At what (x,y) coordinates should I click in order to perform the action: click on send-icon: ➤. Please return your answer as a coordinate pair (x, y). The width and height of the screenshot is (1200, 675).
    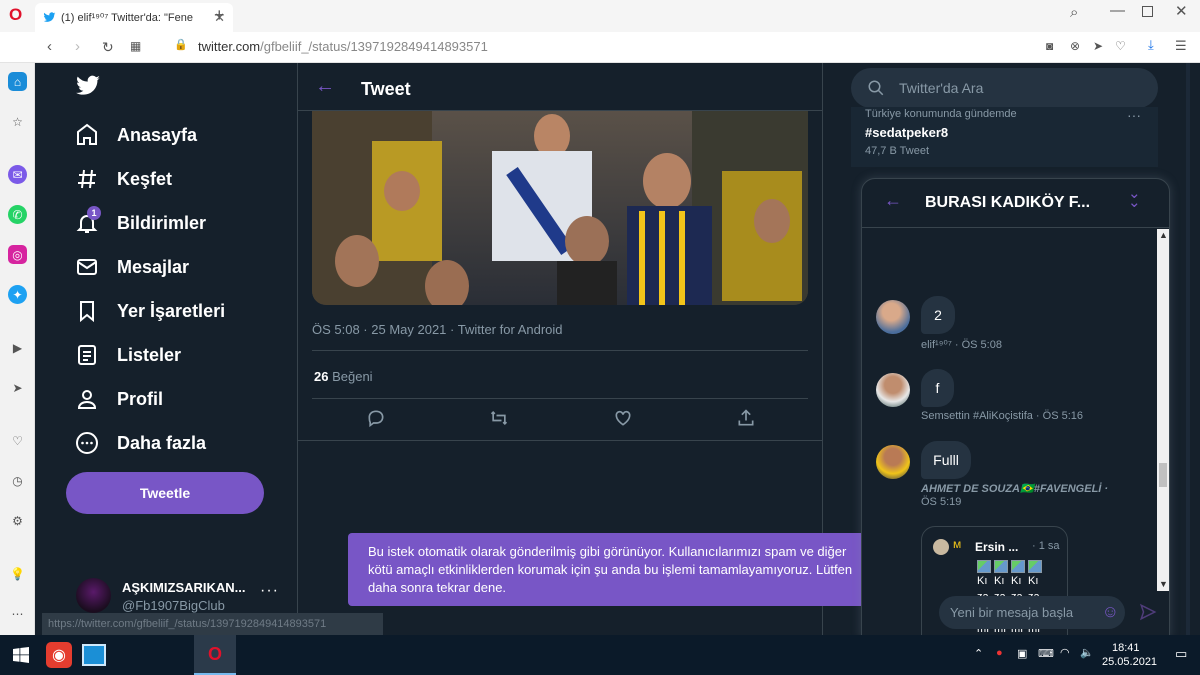
    Looking at the image, I should click on (1098, 46).